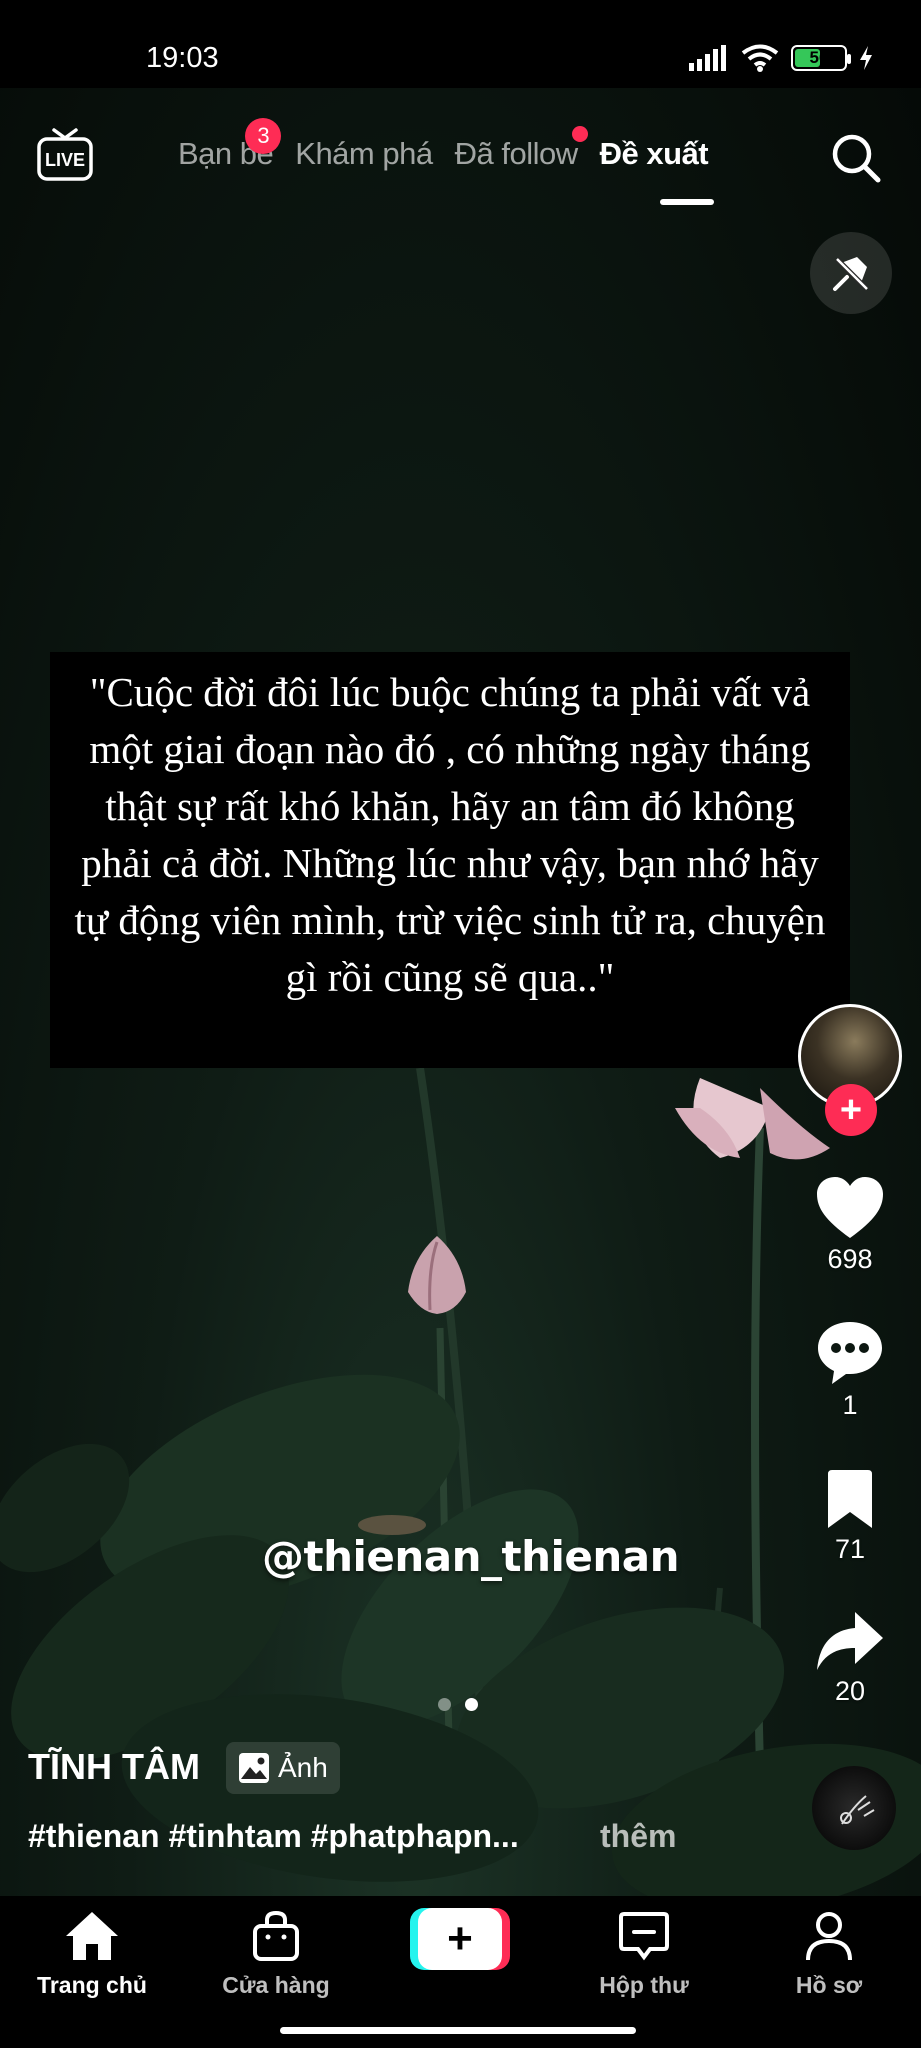  I want to click on photo-badge-label: Ảnh, so click(303, 1767).